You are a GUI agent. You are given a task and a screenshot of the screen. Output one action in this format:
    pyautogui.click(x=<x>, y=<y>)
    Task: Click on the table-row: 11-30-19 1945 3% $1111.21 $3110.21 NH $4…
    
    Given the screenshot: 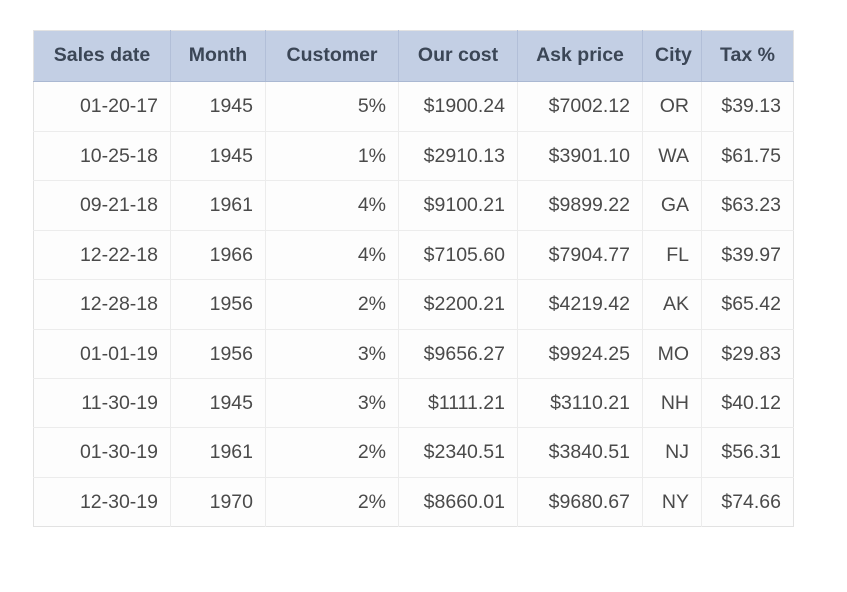 What is the action you would take?
    pyautogui.click(x=413, y=403)
    